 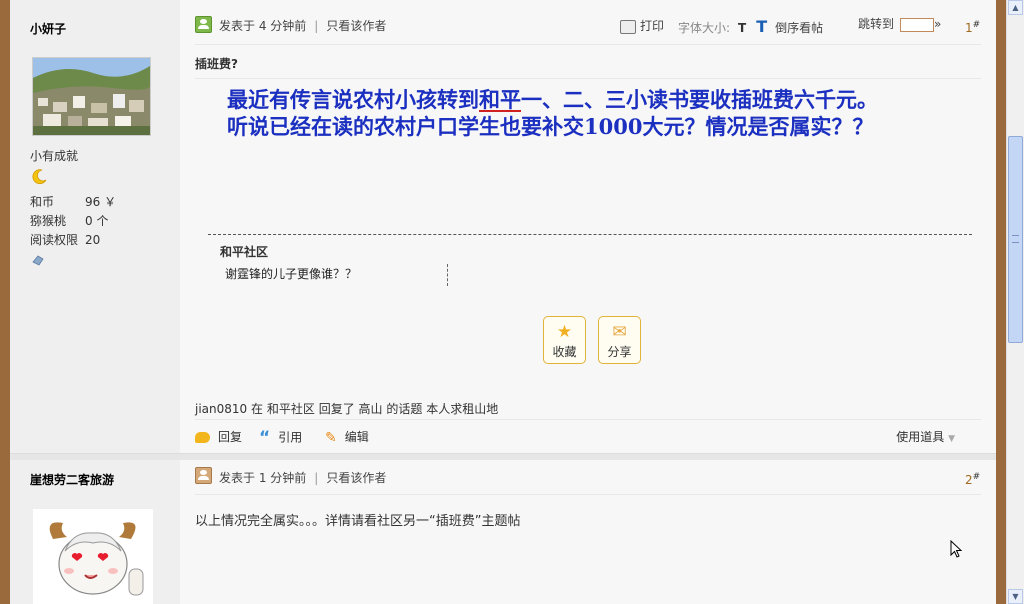 I want to click on author-sidebar: 崖想劳二客旅游, so click(x=95, y=532).